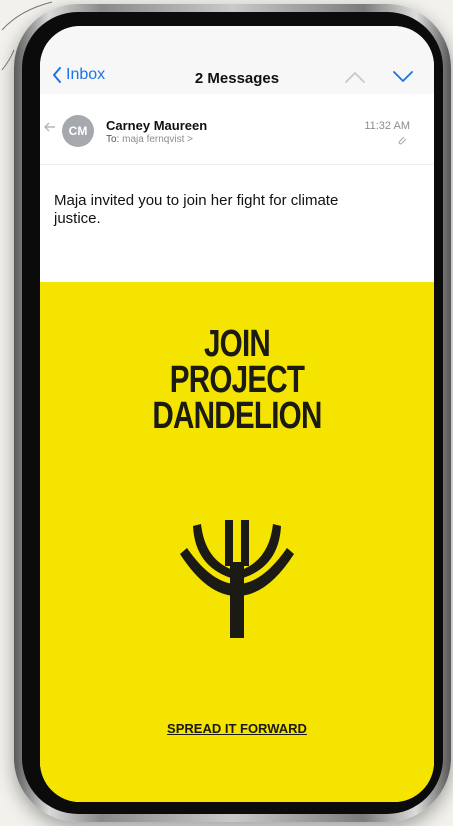 This screenshot has width=453, height=826. Describe the element at coordinates (156, 125) in the screenshot. I see `sender-name: Carney Maureen` at that location.